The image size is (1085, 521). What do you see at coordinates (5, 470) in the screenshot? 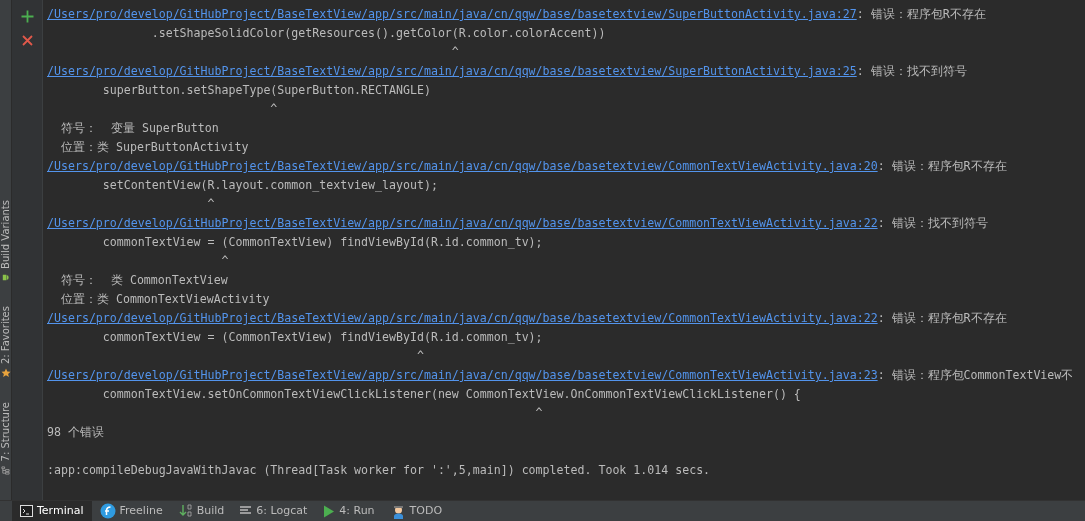
I see `structure-icon` at bounding box center [5, 470].